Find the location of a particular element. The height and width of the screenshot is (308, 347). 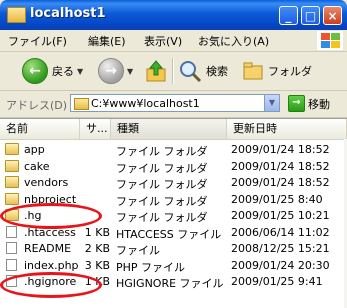

menu-bar: ファイル(F) 編集(E) 表示(V) お気に入り(A) is located at coordinates (173, 41).